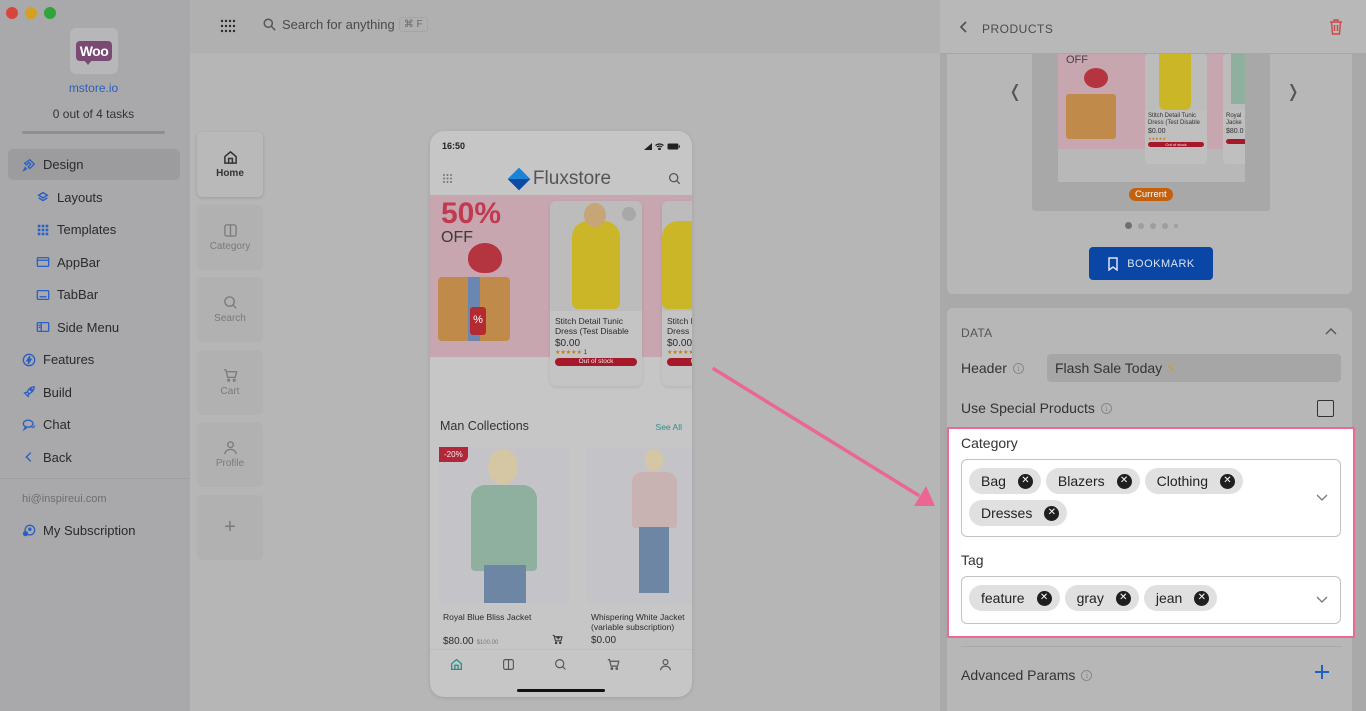 This screenshot has width=1366, height=711. Describe the element at coordinates (504, 525) in the screenshot. I see `collection-item-image: -20%` at that location.